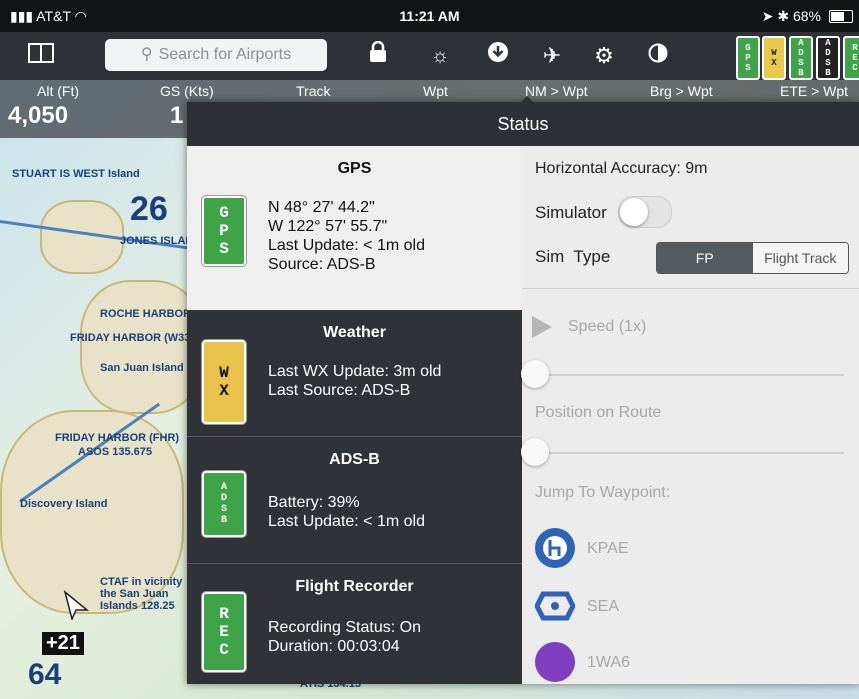  Describe the element at coordinates (774, 58) in the screenshot. I see `wx-chip: WX` at that location.